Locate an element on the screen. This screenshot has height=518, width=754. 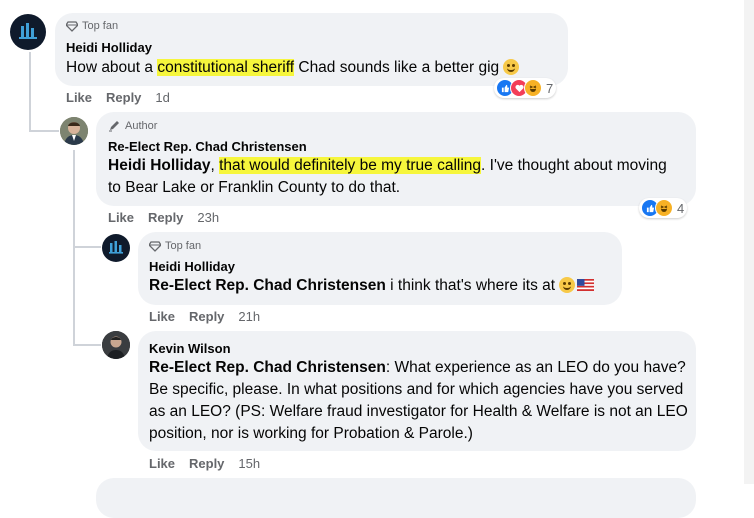
timestamp: 23h is located at coordinates (208, 217).